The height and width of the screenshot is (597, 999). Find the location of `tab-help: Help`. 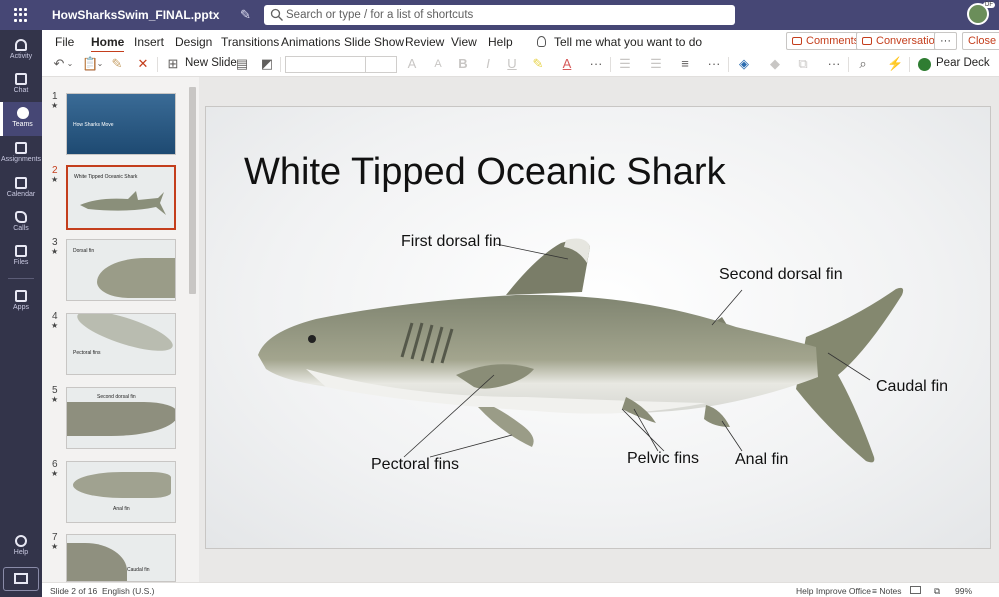

tab-help: Help is located at coordinates (500, 42).